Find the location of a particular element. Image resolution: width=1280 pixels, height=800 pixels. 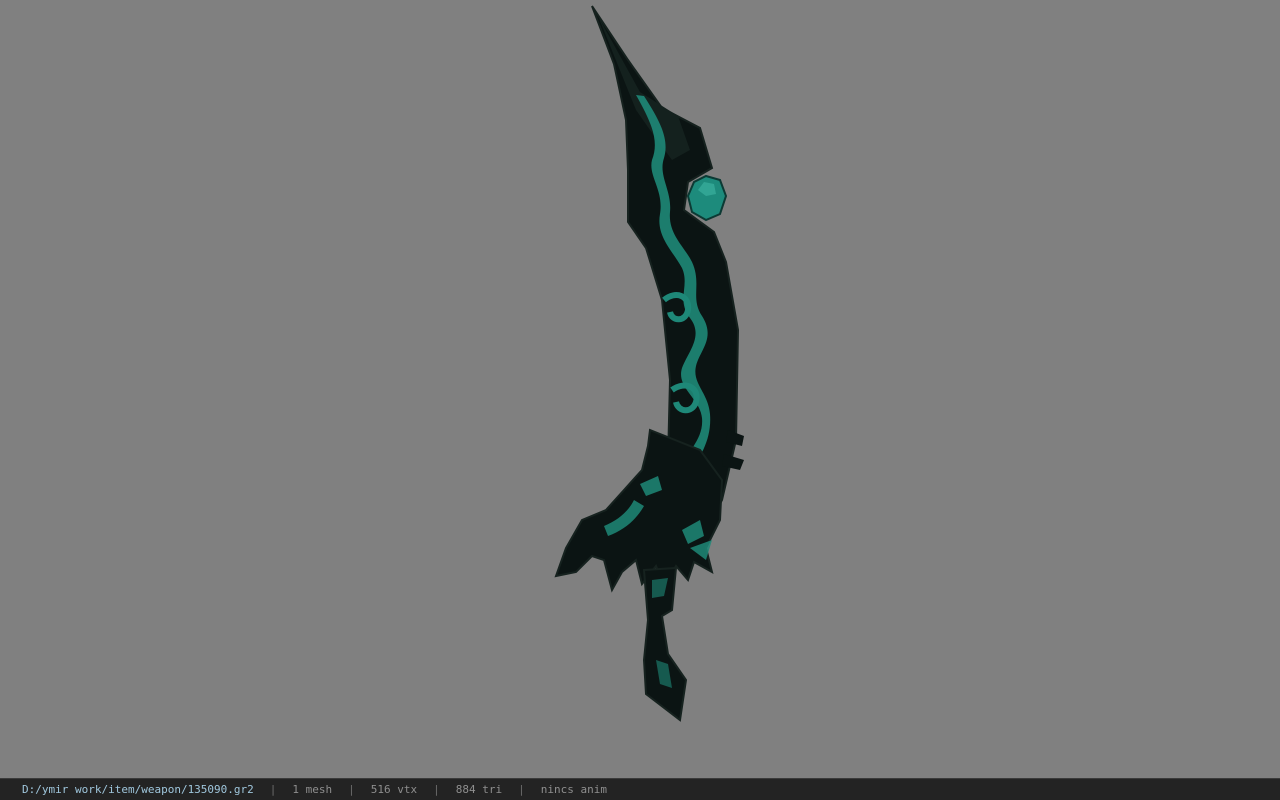

vertex-count: 516 vtx is located at coordinates (394, 789).